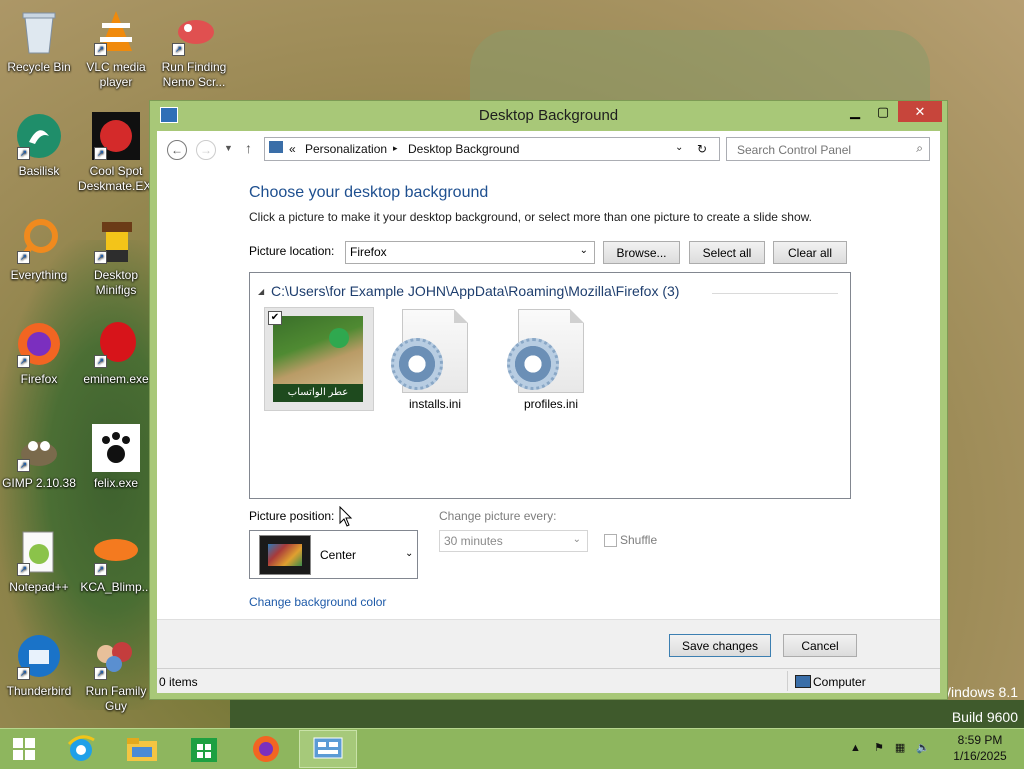 The height and width of the screenshot is (769, 1024). I want to click on picture-position-select: Center ⌄, so click(333, 554).